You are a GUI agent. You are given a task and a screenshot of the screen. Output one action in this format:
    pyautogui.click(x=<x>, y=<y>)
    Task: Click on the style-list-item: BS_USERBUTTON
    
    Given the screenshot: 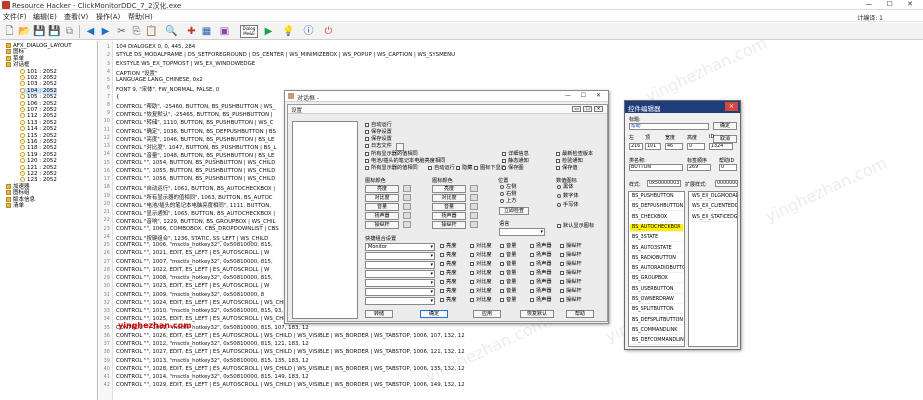 What is the action you would take?
    pyautogui.click(x=656, y=290)
    